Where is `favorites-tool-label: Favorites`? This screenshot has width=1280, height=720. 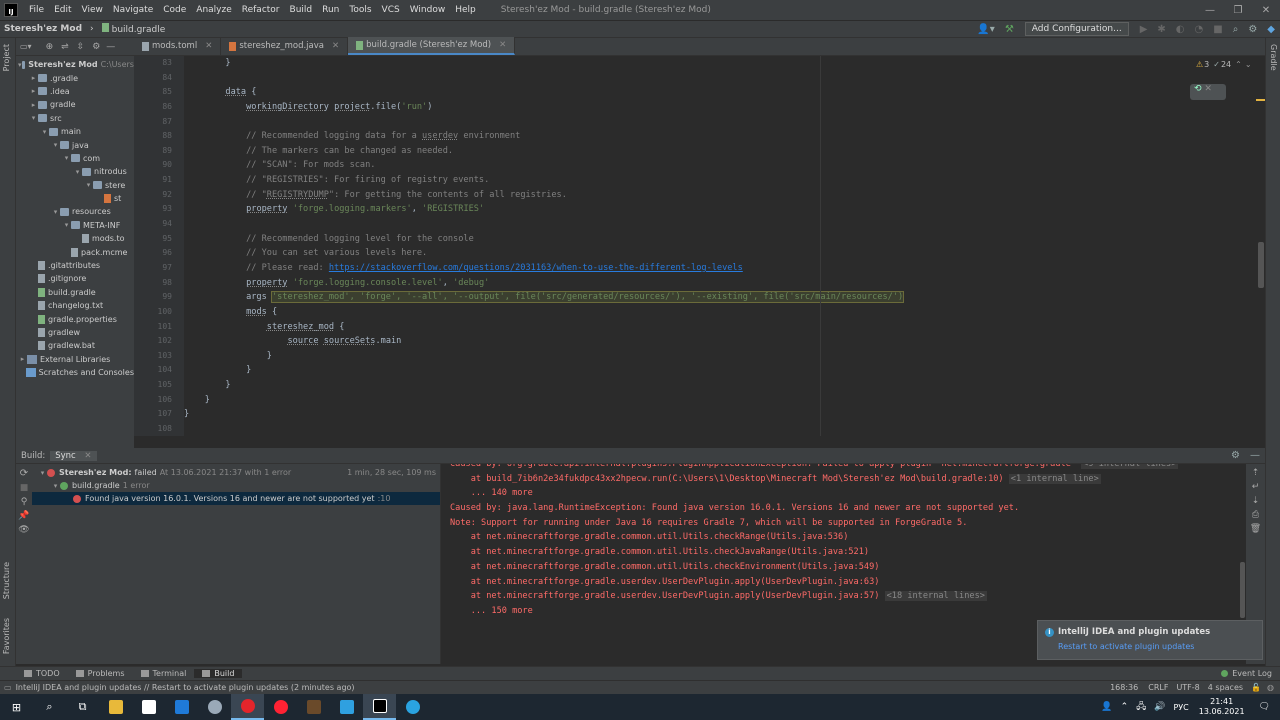
favorites-tool-label: Favorites is located at coordinates (6, 636).